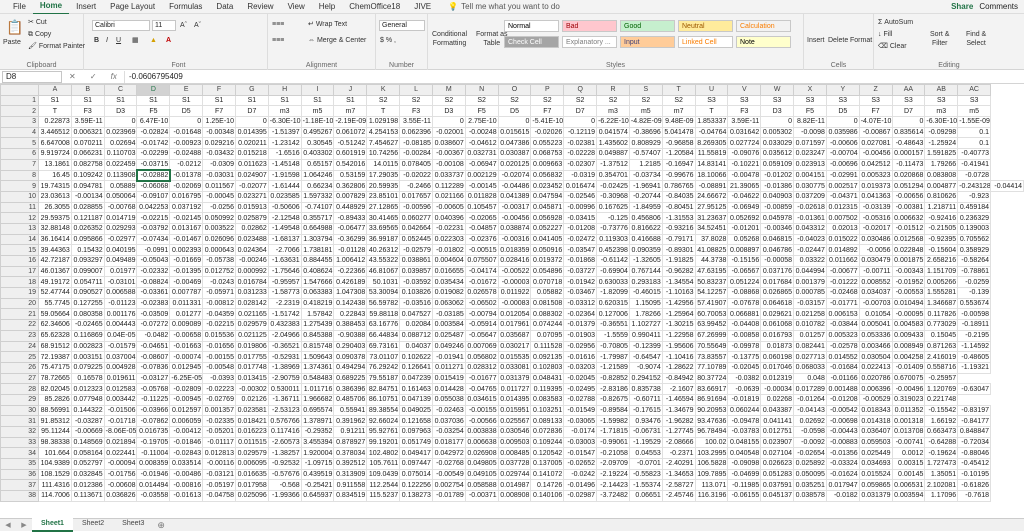 This screenshot has width=1024, height=532. What do you see at coordinates (55, 367) in the screenshot?
I see `cell: 75.47175` at bounding box center [55, 367].